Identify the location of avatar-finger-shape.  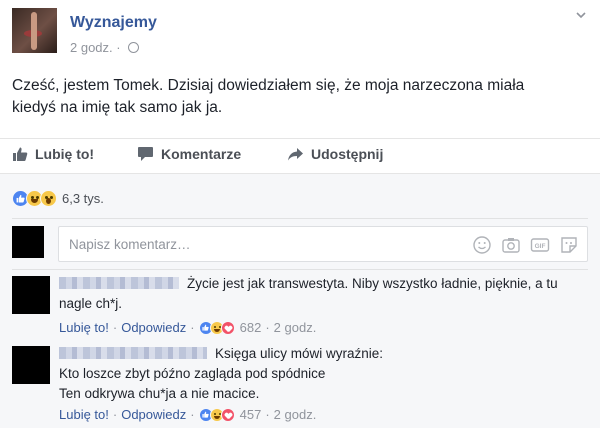
(34, 31).